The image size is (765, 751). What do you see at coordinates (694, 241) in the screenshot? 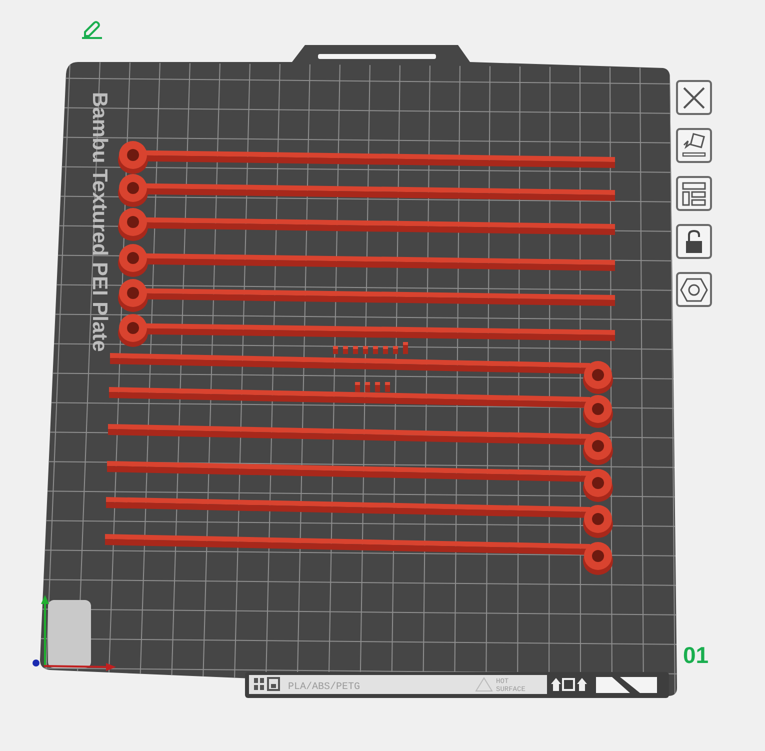
I see `lock-button` at bounding box center [694, 241].